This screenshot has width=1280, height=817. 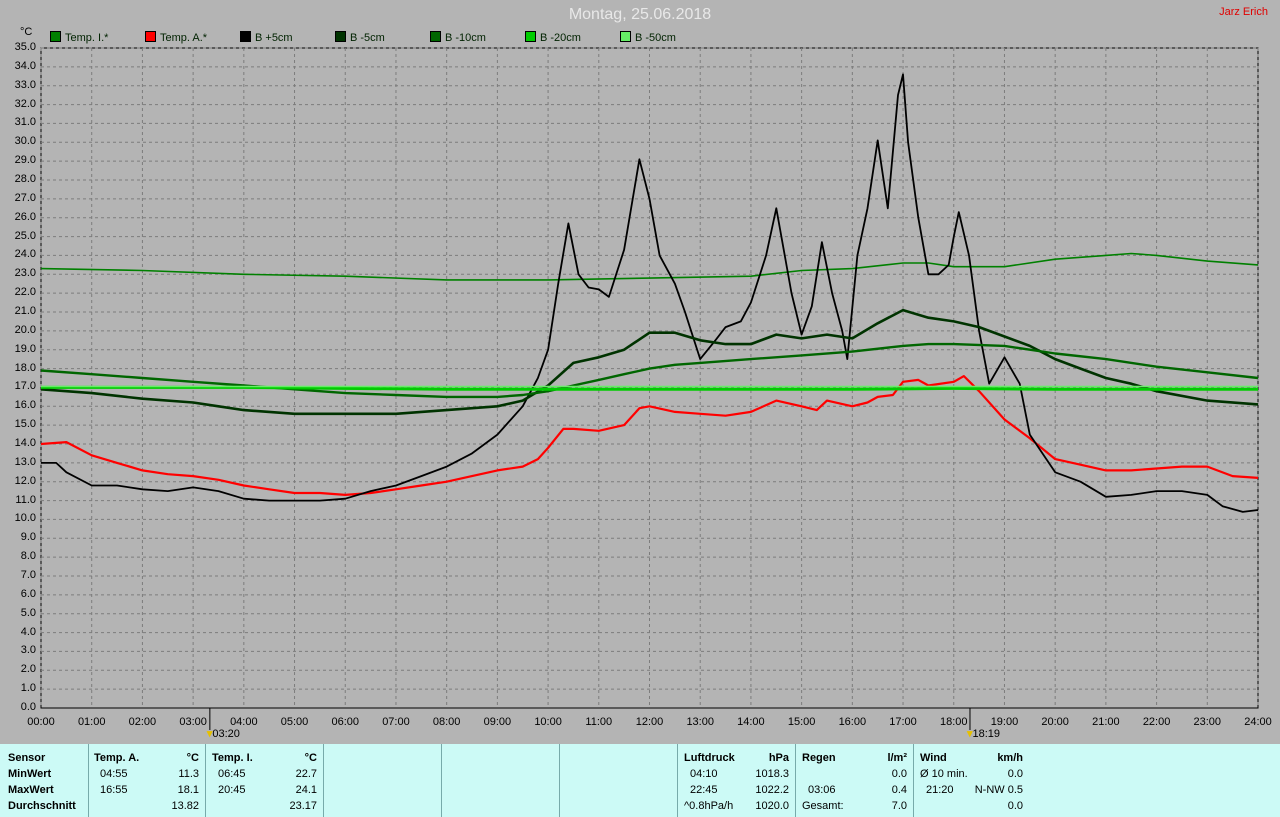 What do you see at coordinates (852, 722) in the screenshot?
I see `x-tick-label: 16:00` at bounding box center [852, 722].